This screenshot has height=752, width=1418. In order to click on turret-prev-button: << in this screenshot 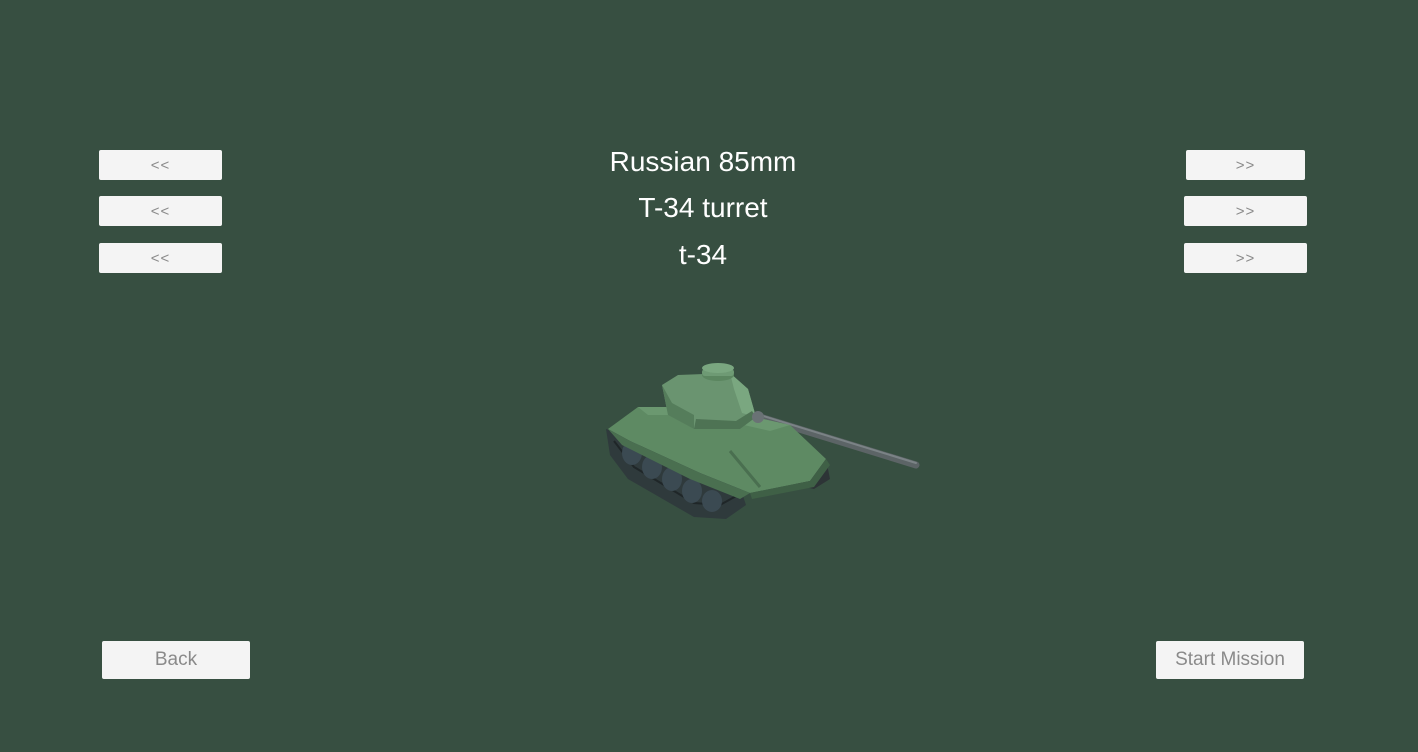, I will do `click(160, 211)`.